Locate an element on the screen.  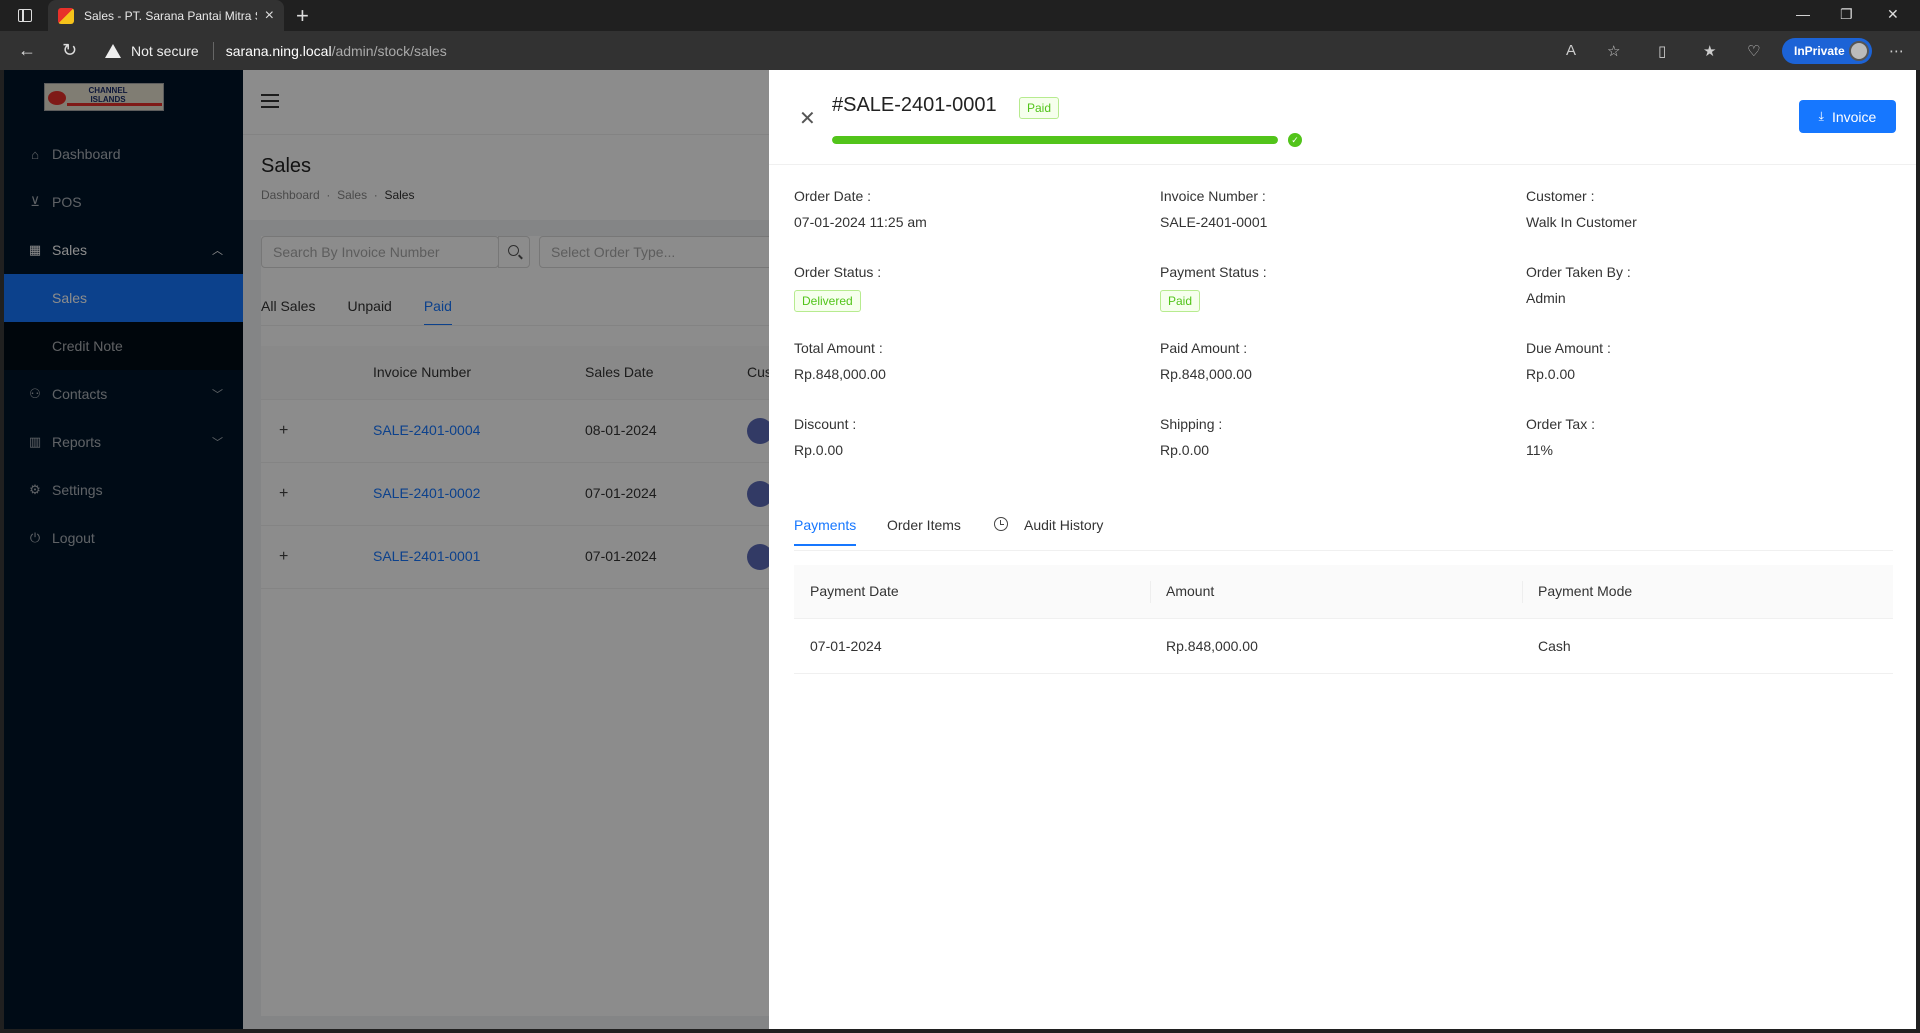
restore-icon: ❐ is located at coordinates (1846, 14).